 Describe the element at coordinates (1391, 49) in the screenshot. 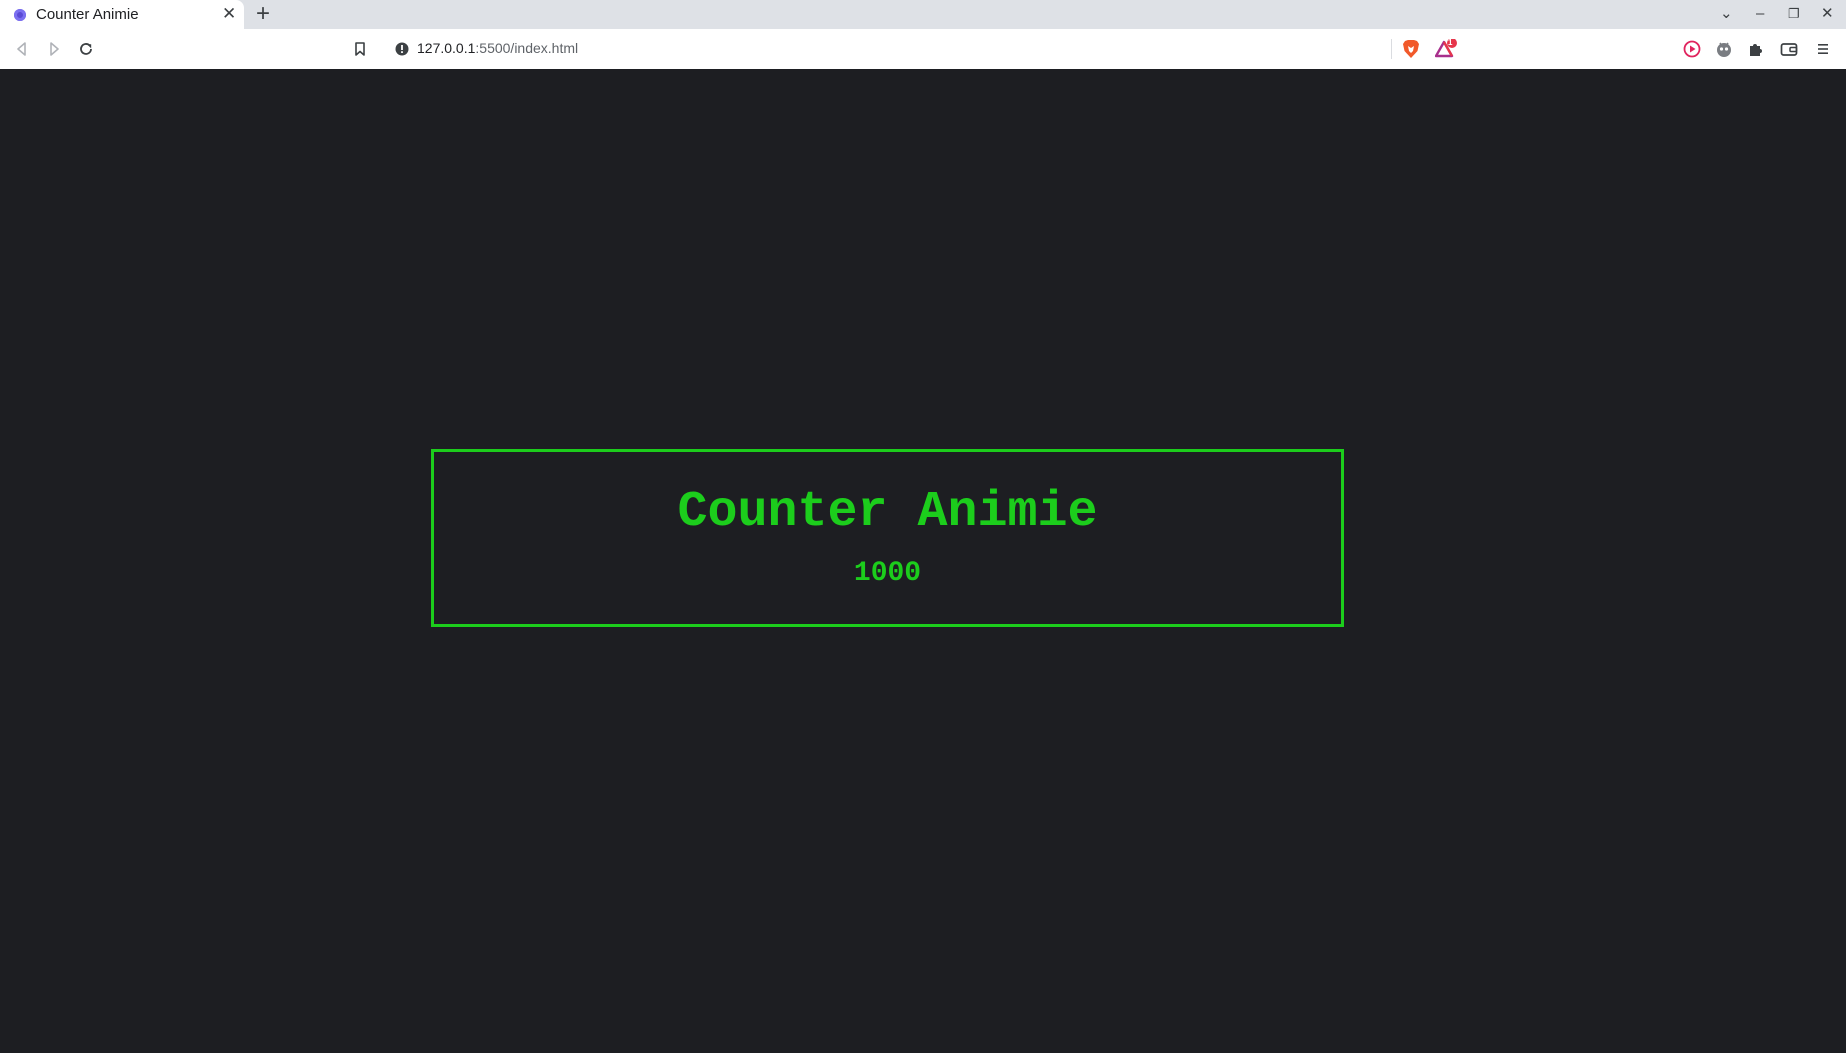

I see `toolbar-divider` at that location.